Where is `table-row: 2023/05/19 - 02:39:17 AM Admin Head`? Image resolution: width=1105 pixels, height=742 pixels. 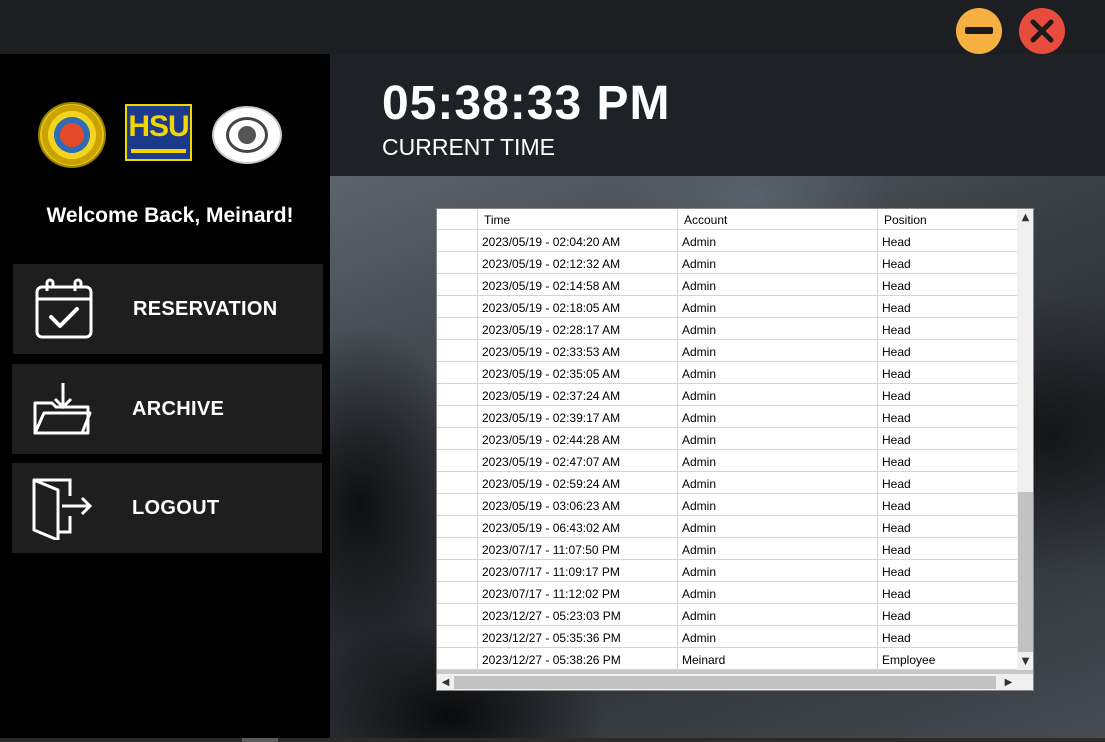
table-row: 2023/05/19 - 02:39:17 AM Admin Head is located at coordinates (727, 417).